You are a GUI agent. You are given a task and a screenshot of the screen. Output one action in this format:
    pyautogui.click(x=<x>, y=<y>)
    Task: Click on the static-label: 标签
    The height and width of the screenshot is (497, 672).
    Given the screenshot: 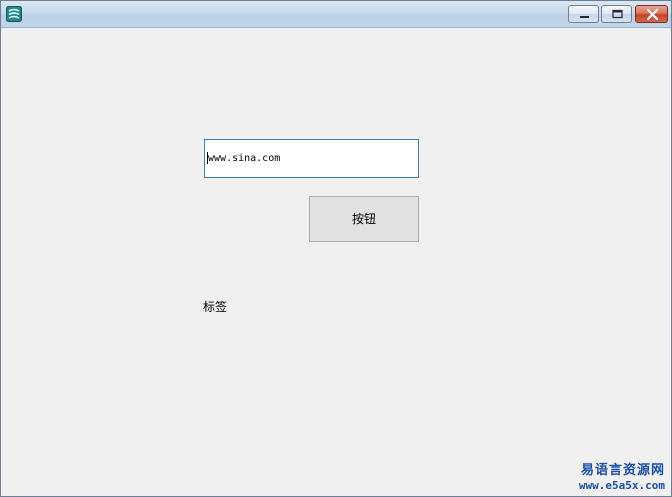 What is the action you would take?
    pyautogui.click(x=215, y=307)
    